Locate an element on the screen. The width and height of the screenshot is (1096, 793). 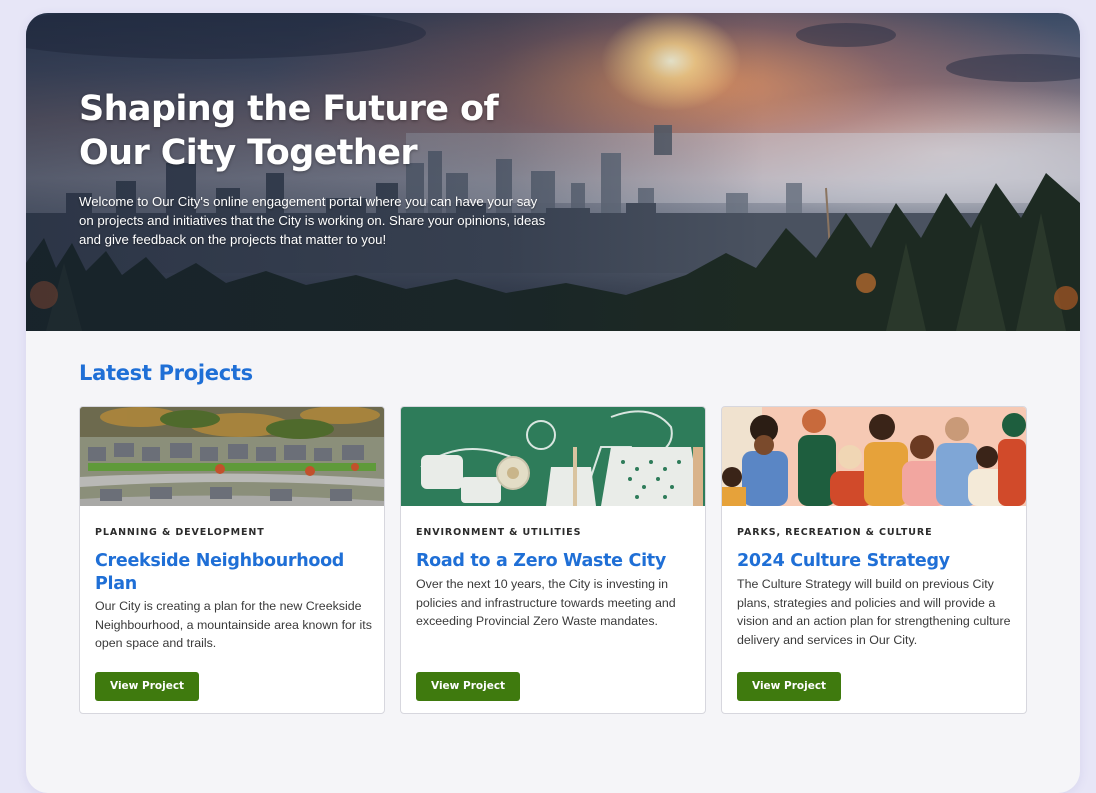
section-title-latest-projects: Latest Projects is located at coordinates (166, 373).